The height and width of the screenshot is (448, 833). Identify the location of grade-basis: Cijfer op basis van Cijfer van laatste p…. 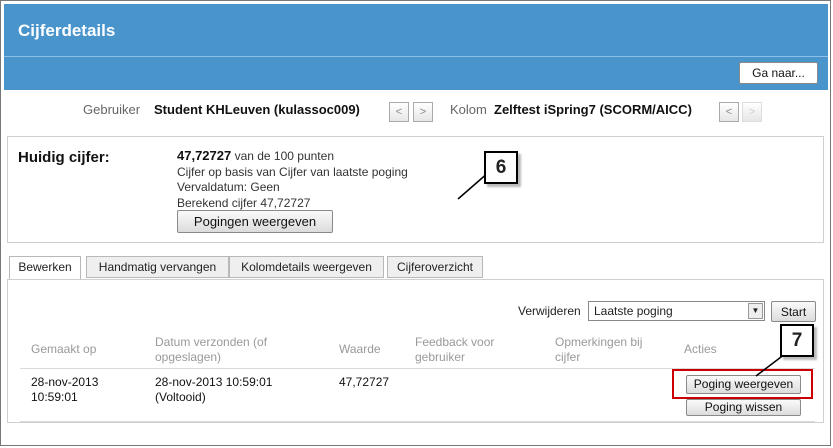
(292, 172).